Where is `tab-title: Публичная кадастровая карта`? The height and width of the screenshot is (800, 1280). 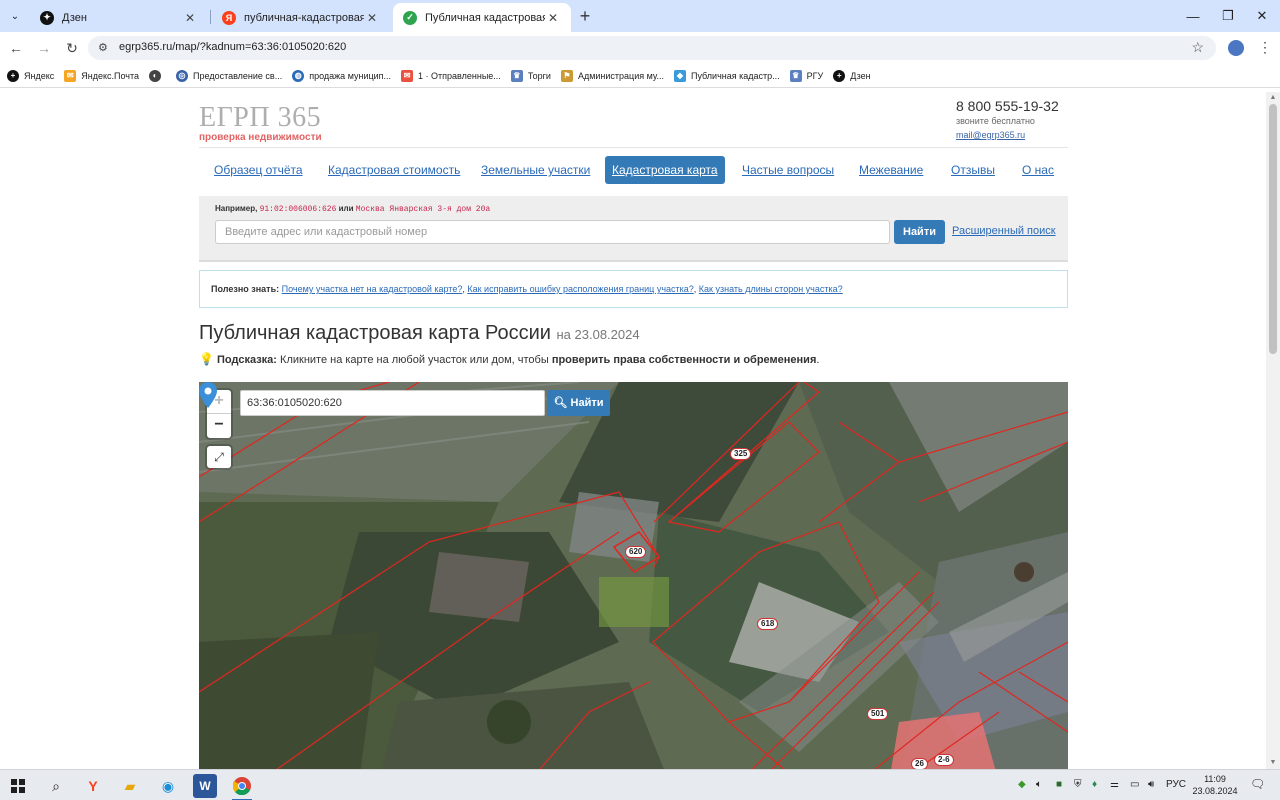 tab-title: Публичная кадастровая карта is located at coordinates (485, 17).